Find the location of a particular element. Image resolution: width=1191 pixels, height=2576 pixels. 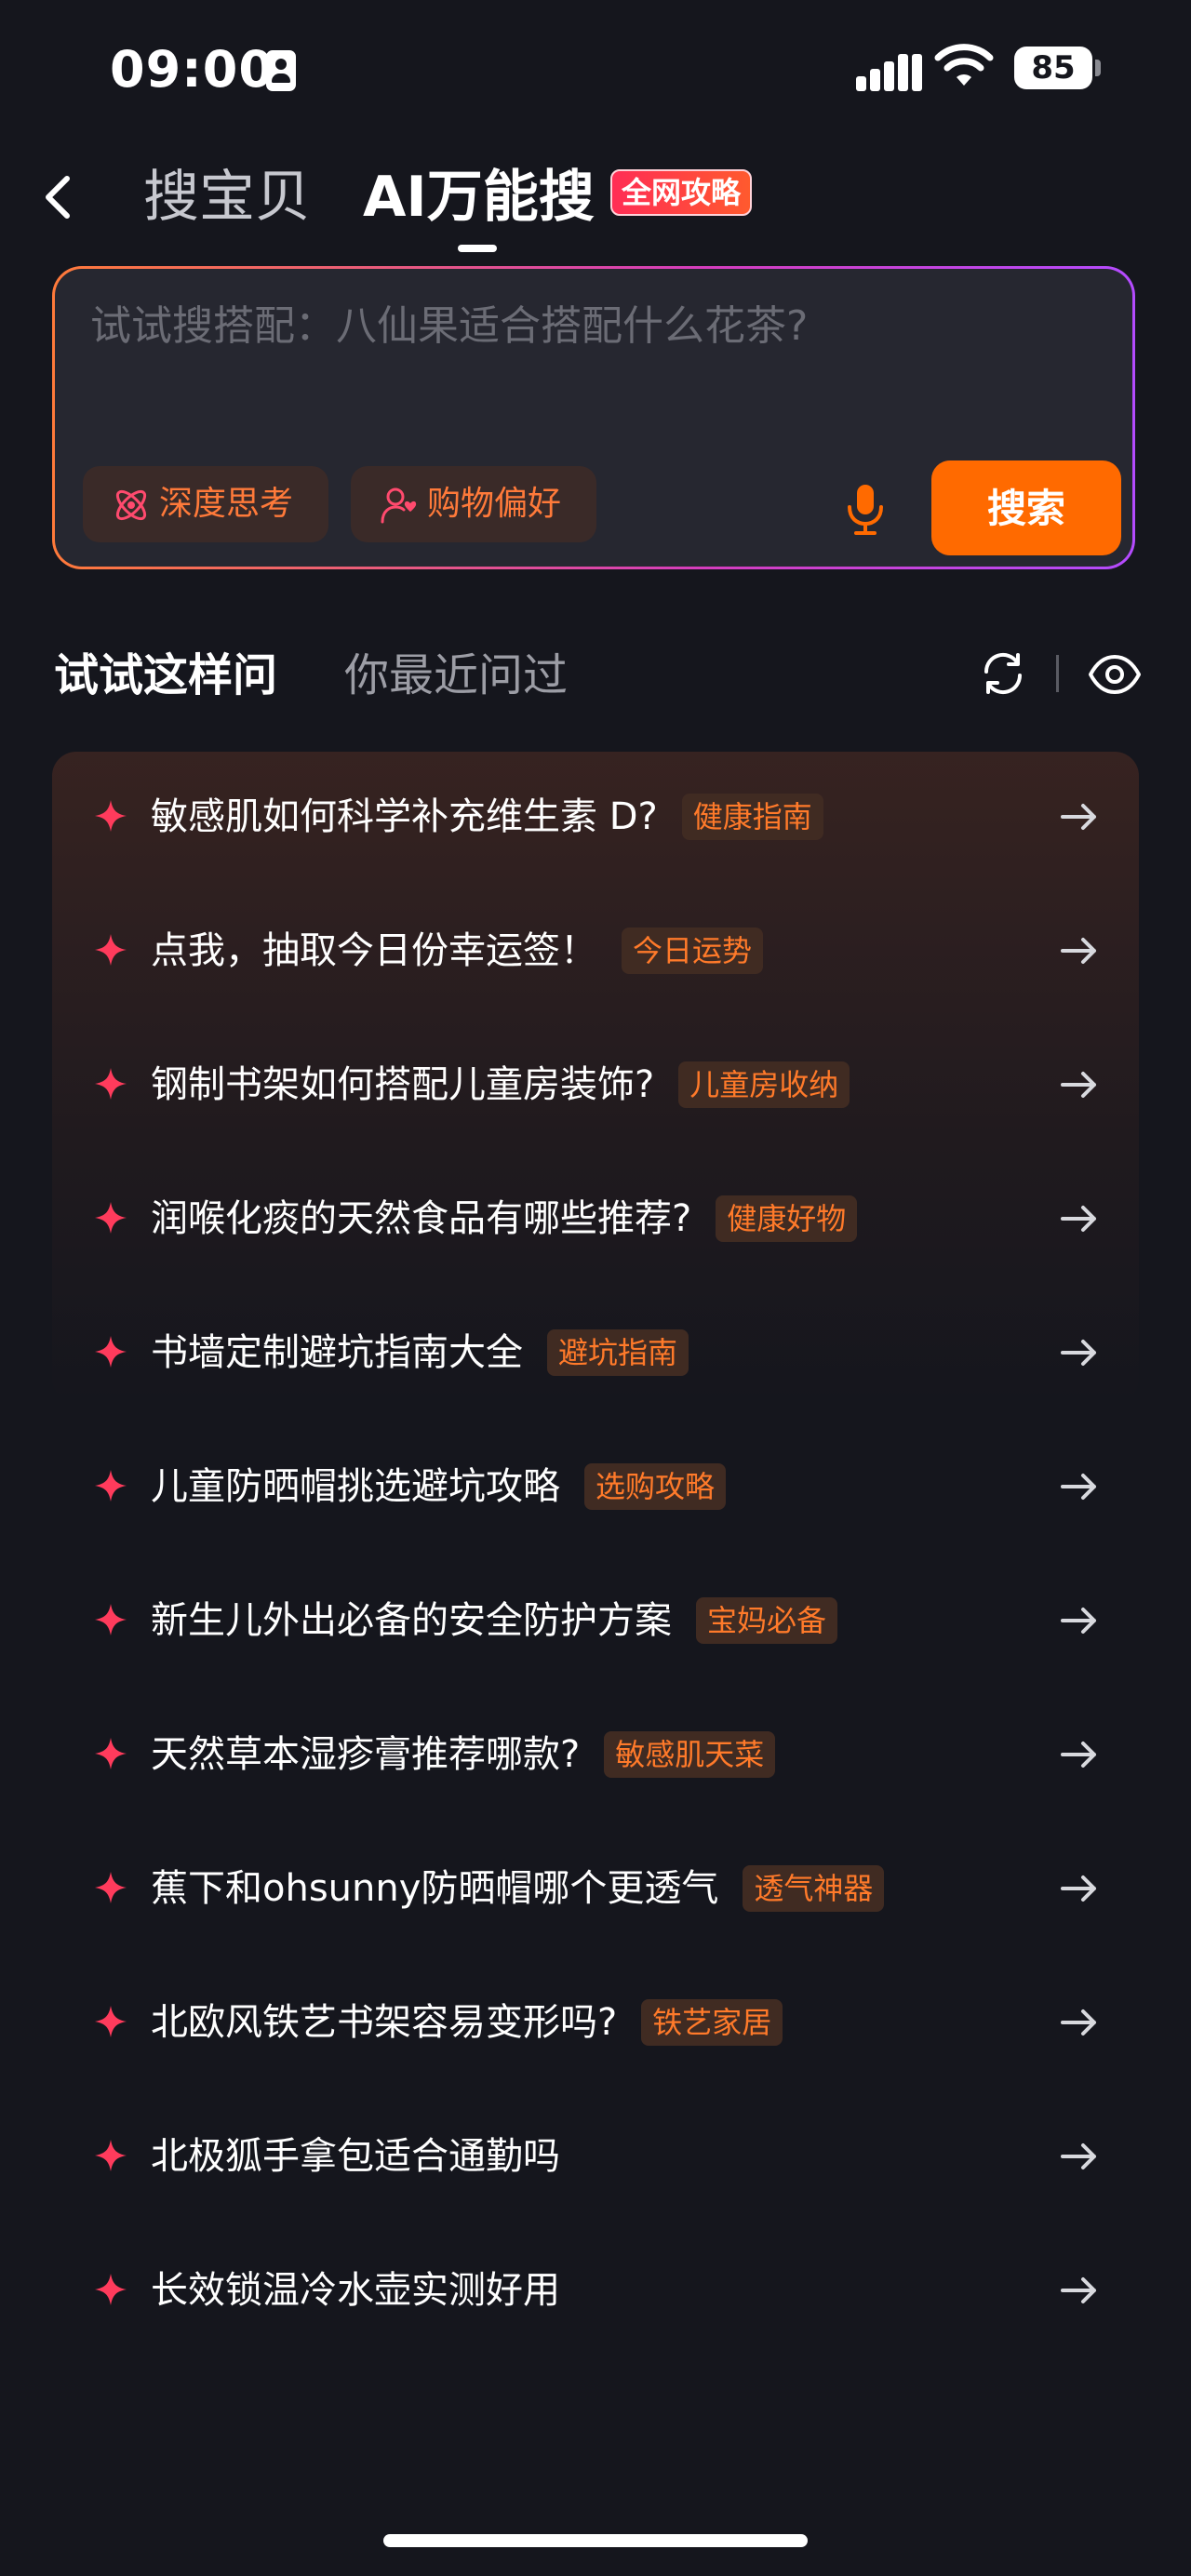

suggestion-text: 北极狐手拿包适合通勤吗 is located at coordinates (355, 2156).